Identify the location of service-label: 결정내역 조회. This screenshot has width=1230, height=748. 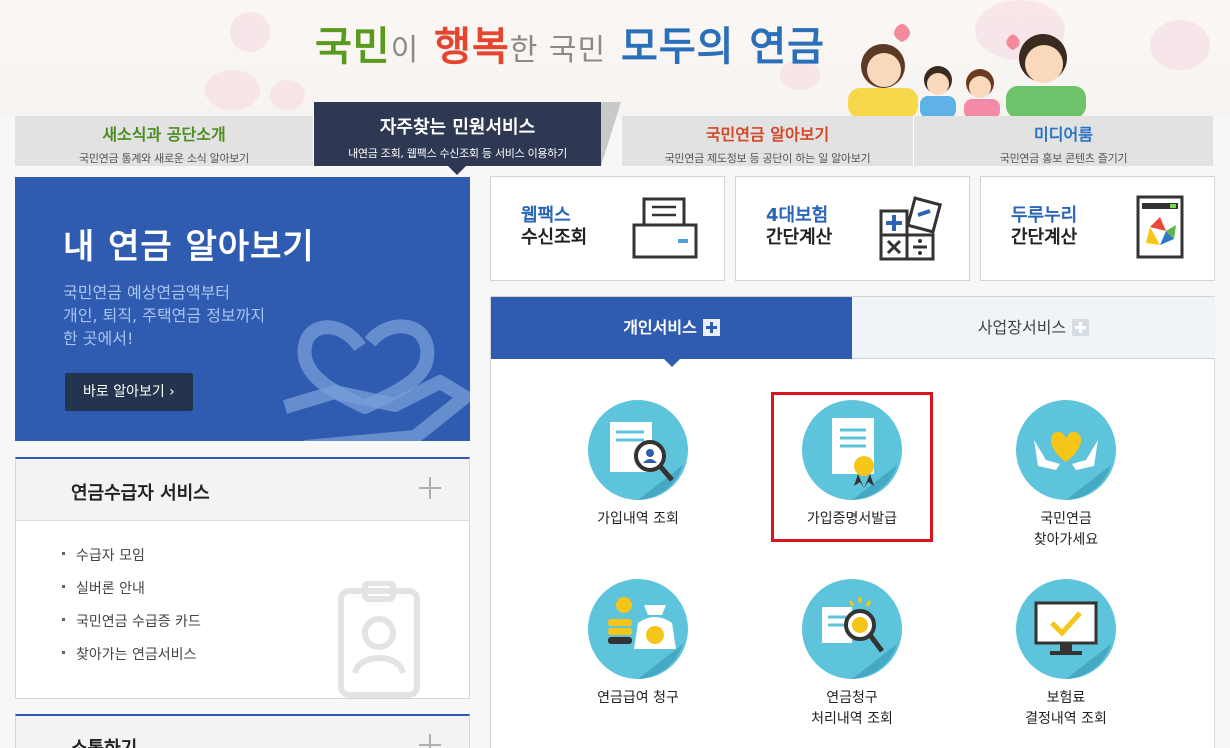
(1066, 719).